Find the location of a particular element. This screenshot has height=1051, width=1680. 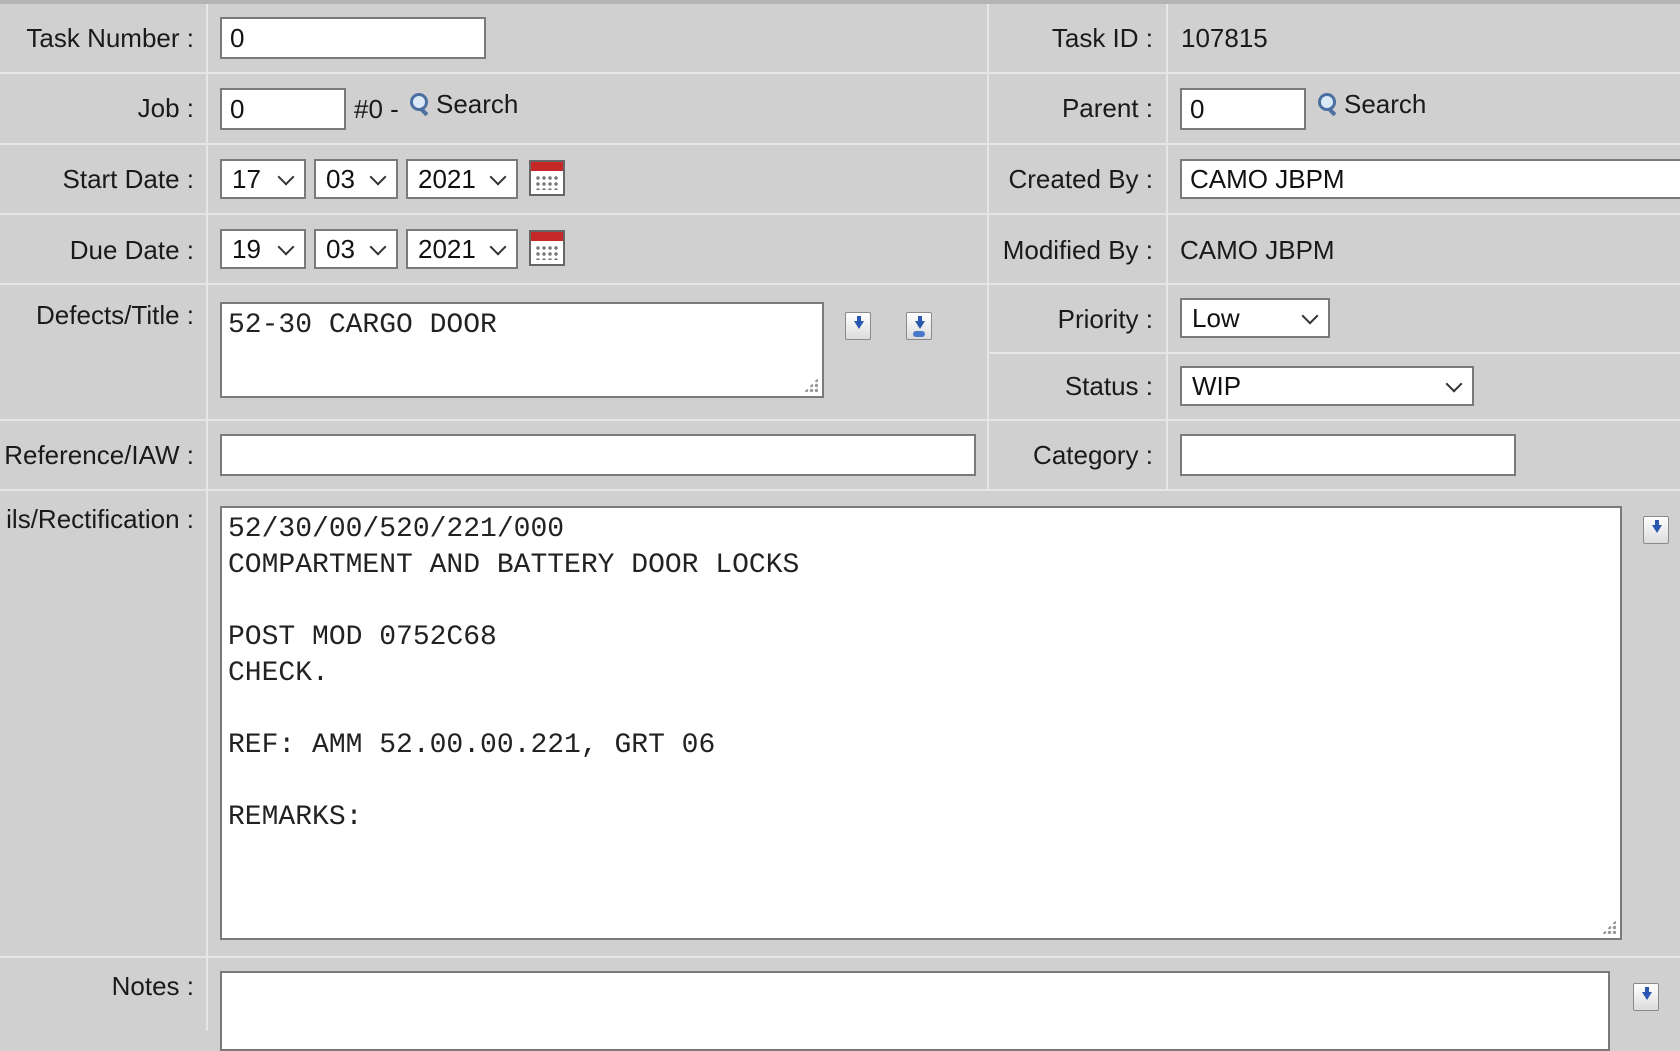

start-date-label: Start Date : is located at coordinates (128, 179).